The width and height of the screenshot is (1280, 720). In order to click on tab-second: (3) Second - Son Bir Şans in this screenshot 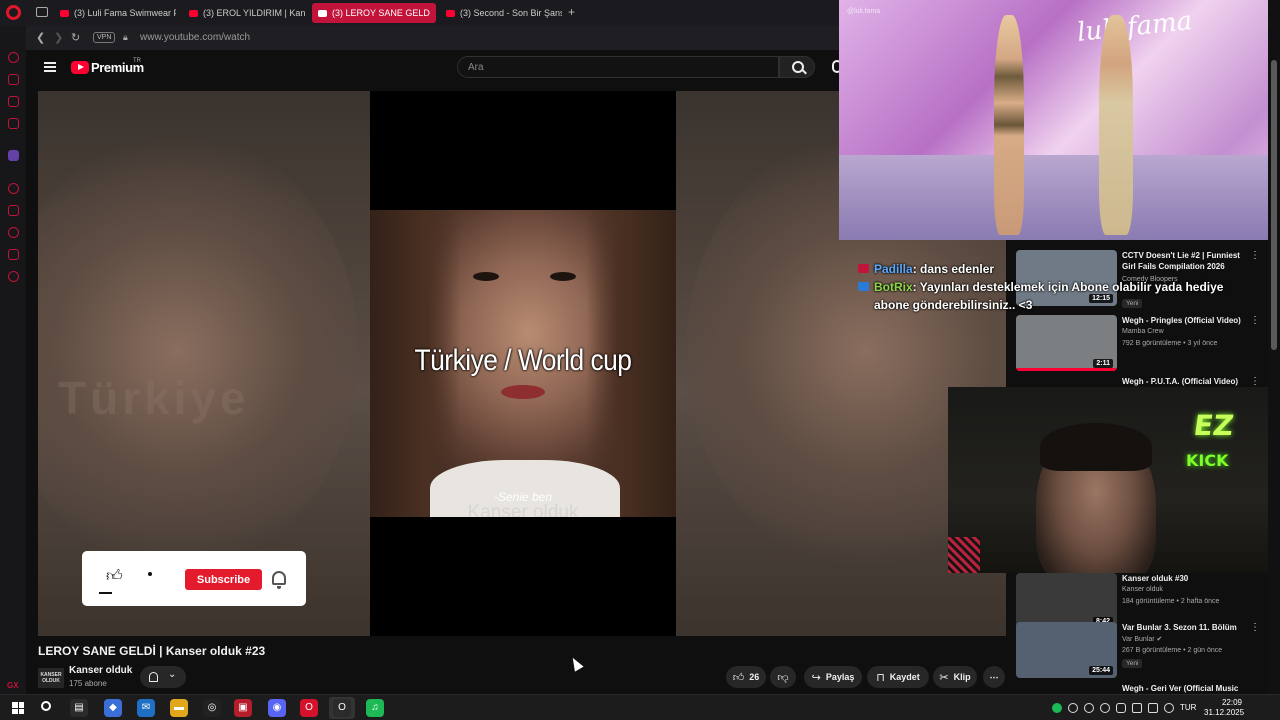, I will do `click(501, 13)`.